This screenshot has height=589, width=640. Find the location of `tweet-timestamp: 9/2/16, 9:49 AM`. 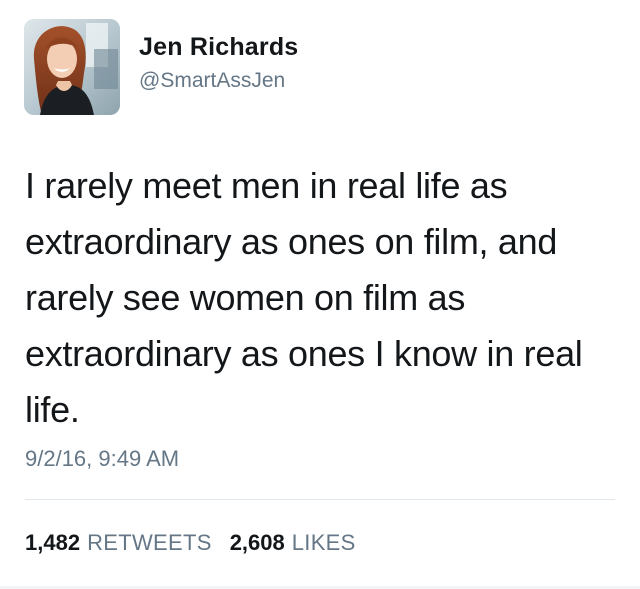

tweet-timestamp: 9/2/16, 9:49 AM is located at coordinates (102, 459).